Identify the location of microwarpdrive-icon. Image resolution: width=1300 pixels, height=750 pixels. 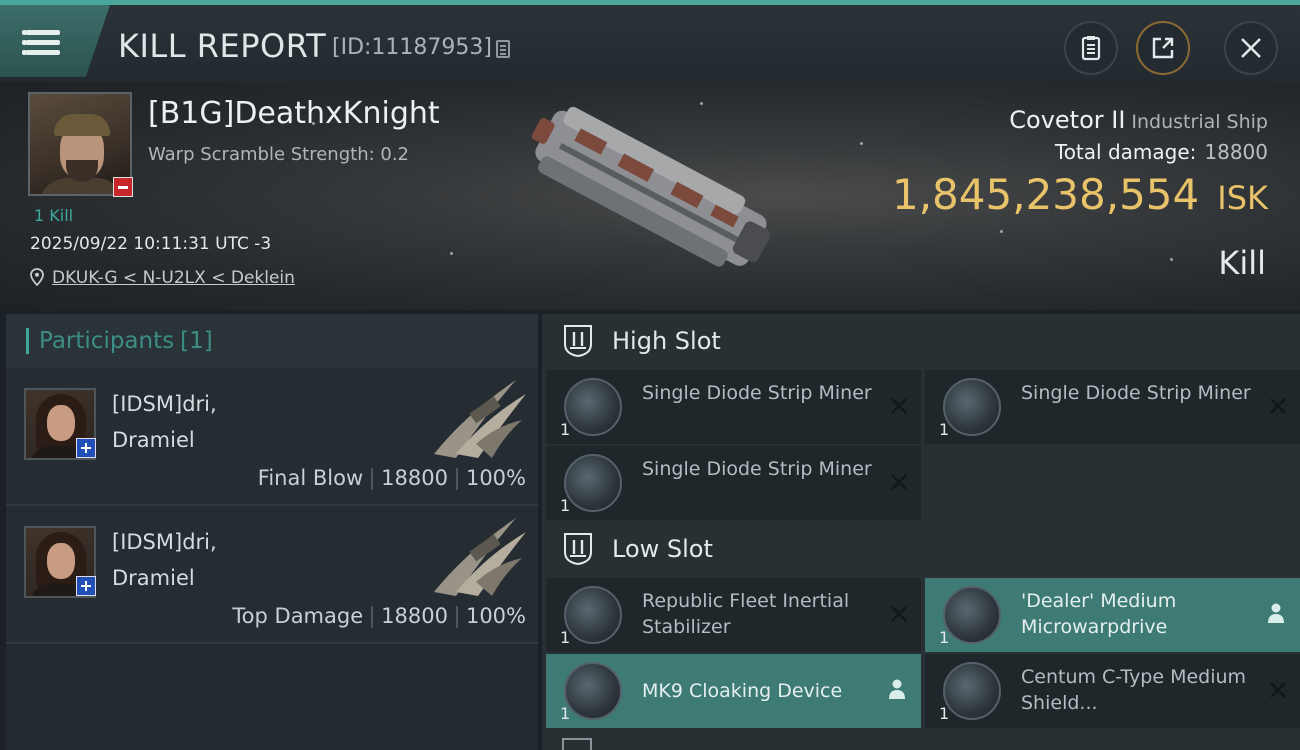
(972, 615).